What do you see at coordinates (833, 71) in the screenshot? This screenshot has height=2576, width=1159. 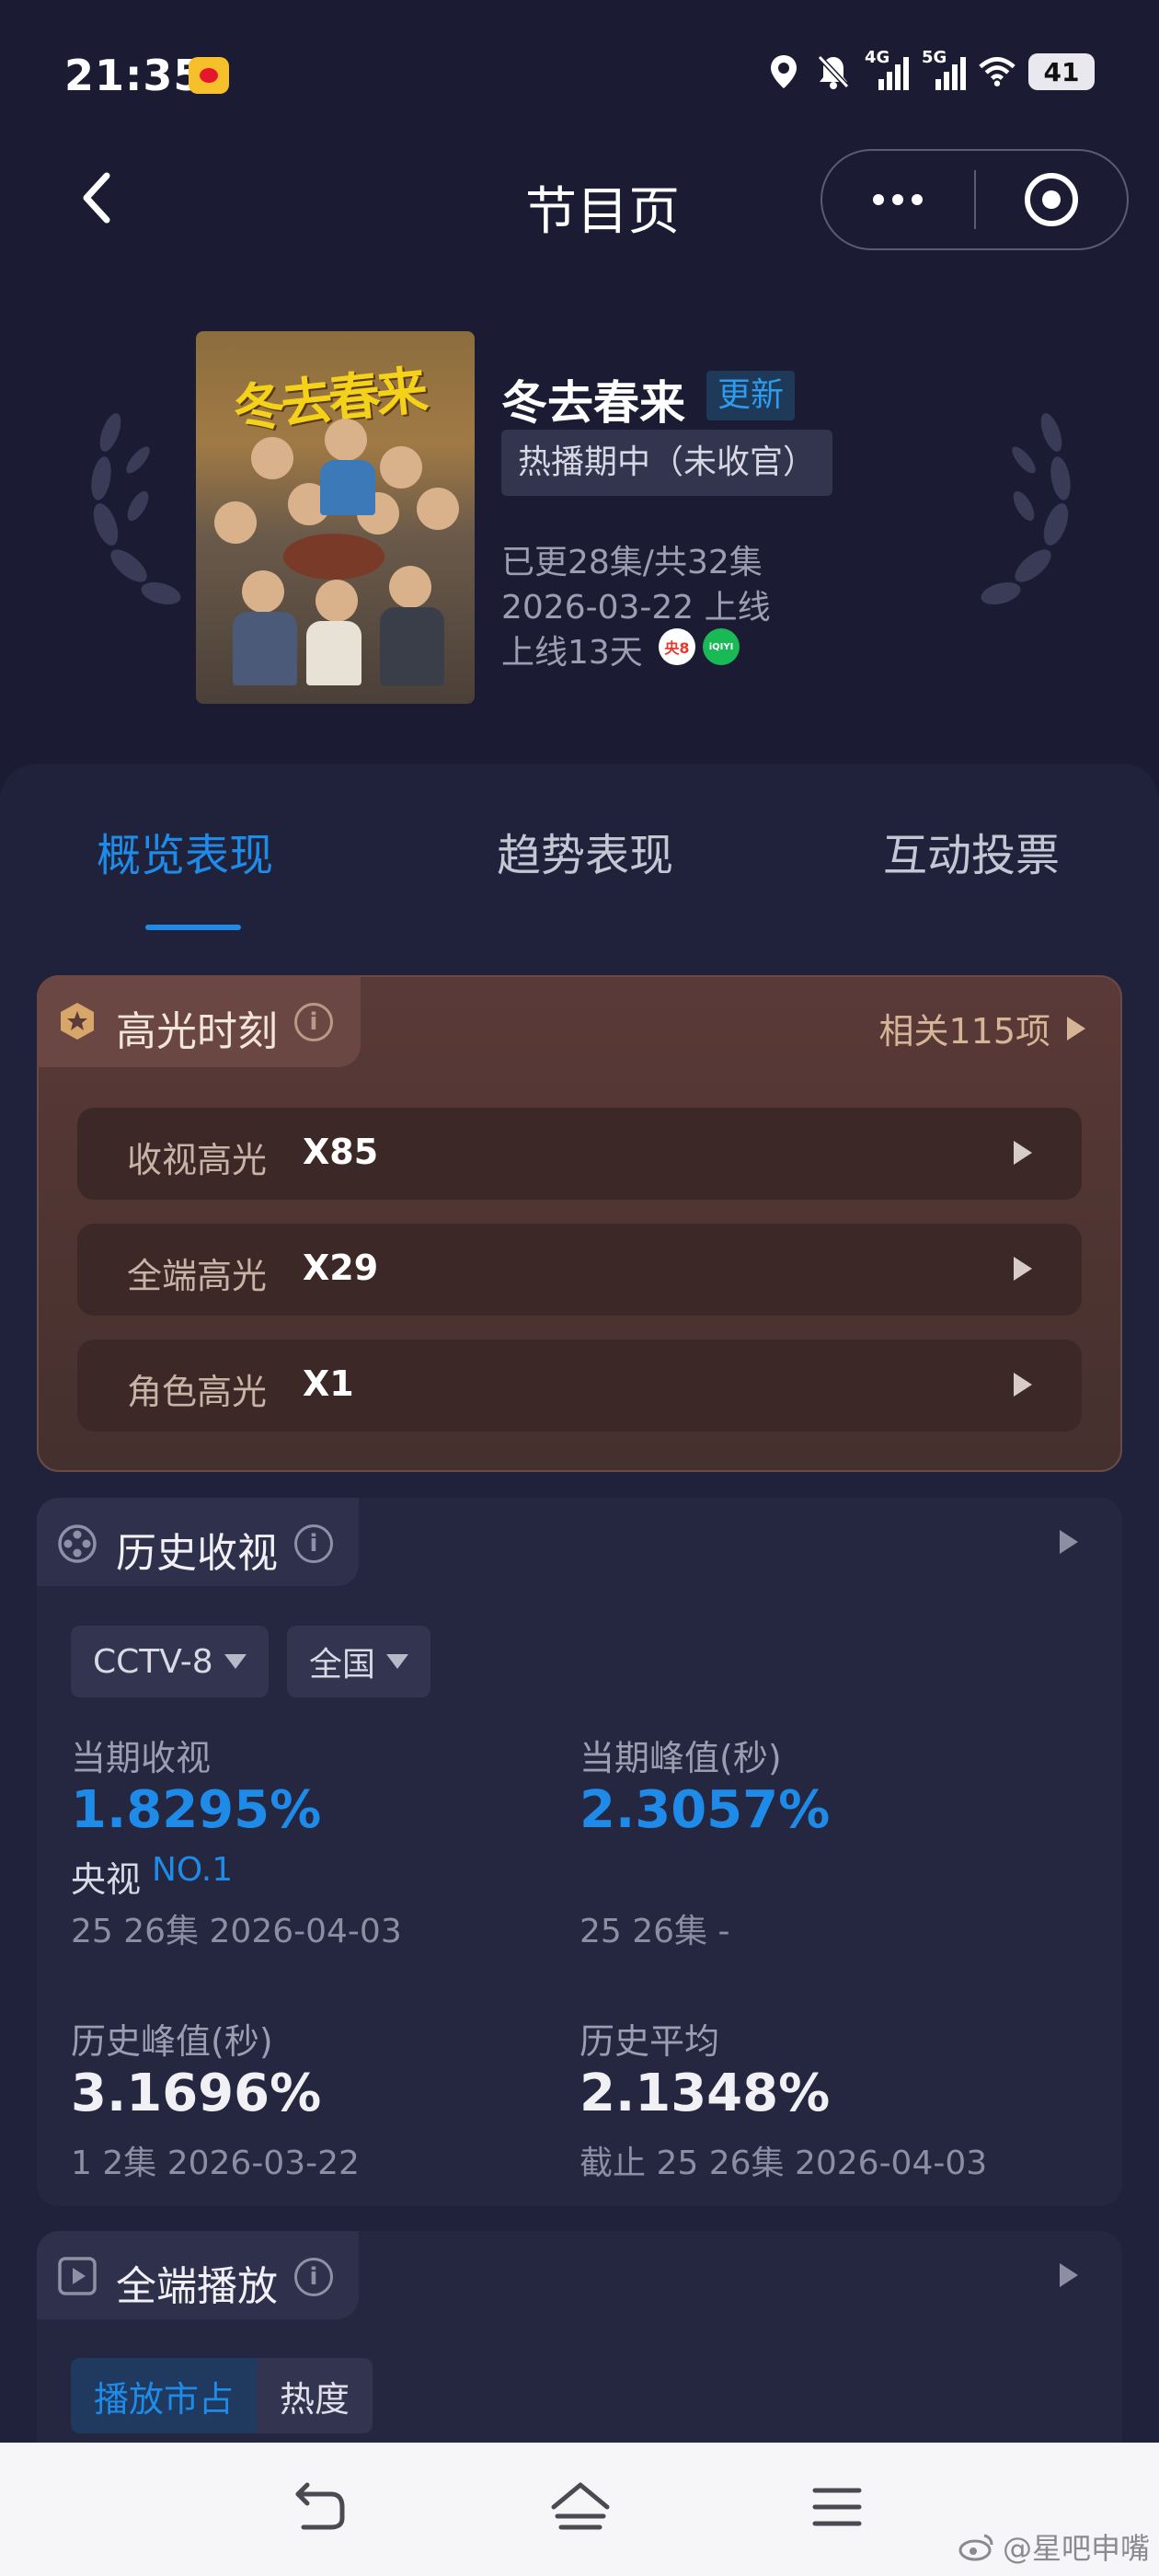 I see `bell-off-icon` at bounding box center [833, 71].